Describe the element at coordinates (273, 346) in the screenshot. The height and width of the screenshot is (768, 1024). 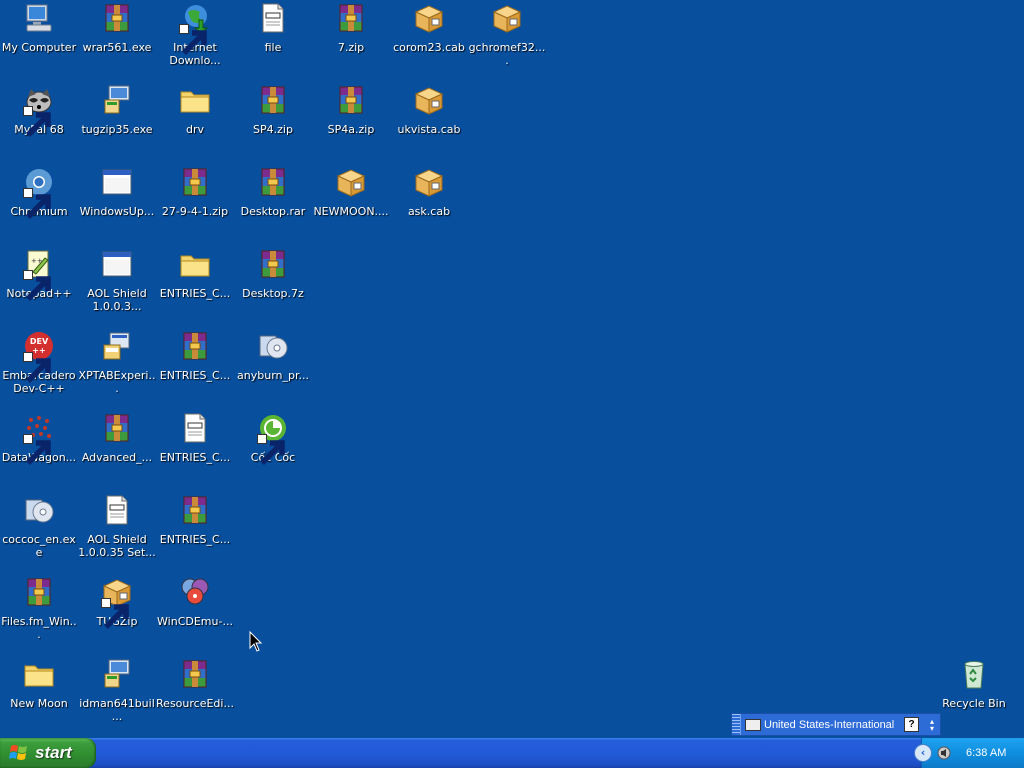
I see `disc-installer-icon` at that location.